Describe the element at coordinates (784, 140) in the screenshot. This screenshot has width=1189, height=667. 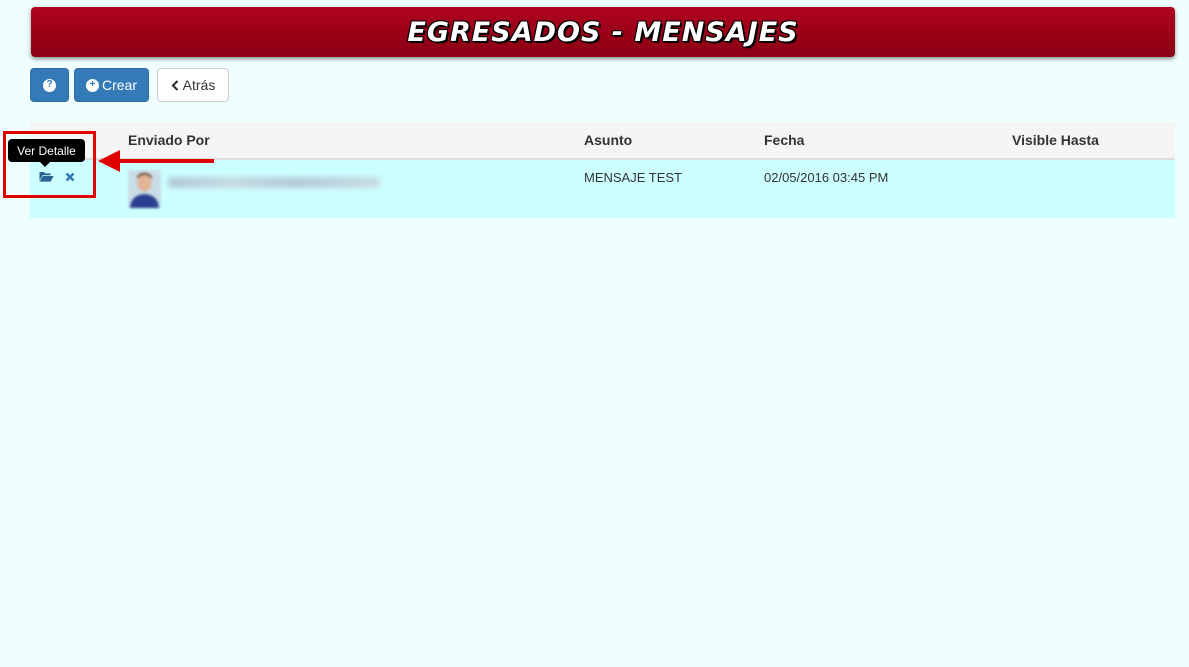
I see `column-header-date: Fecha` at that location.